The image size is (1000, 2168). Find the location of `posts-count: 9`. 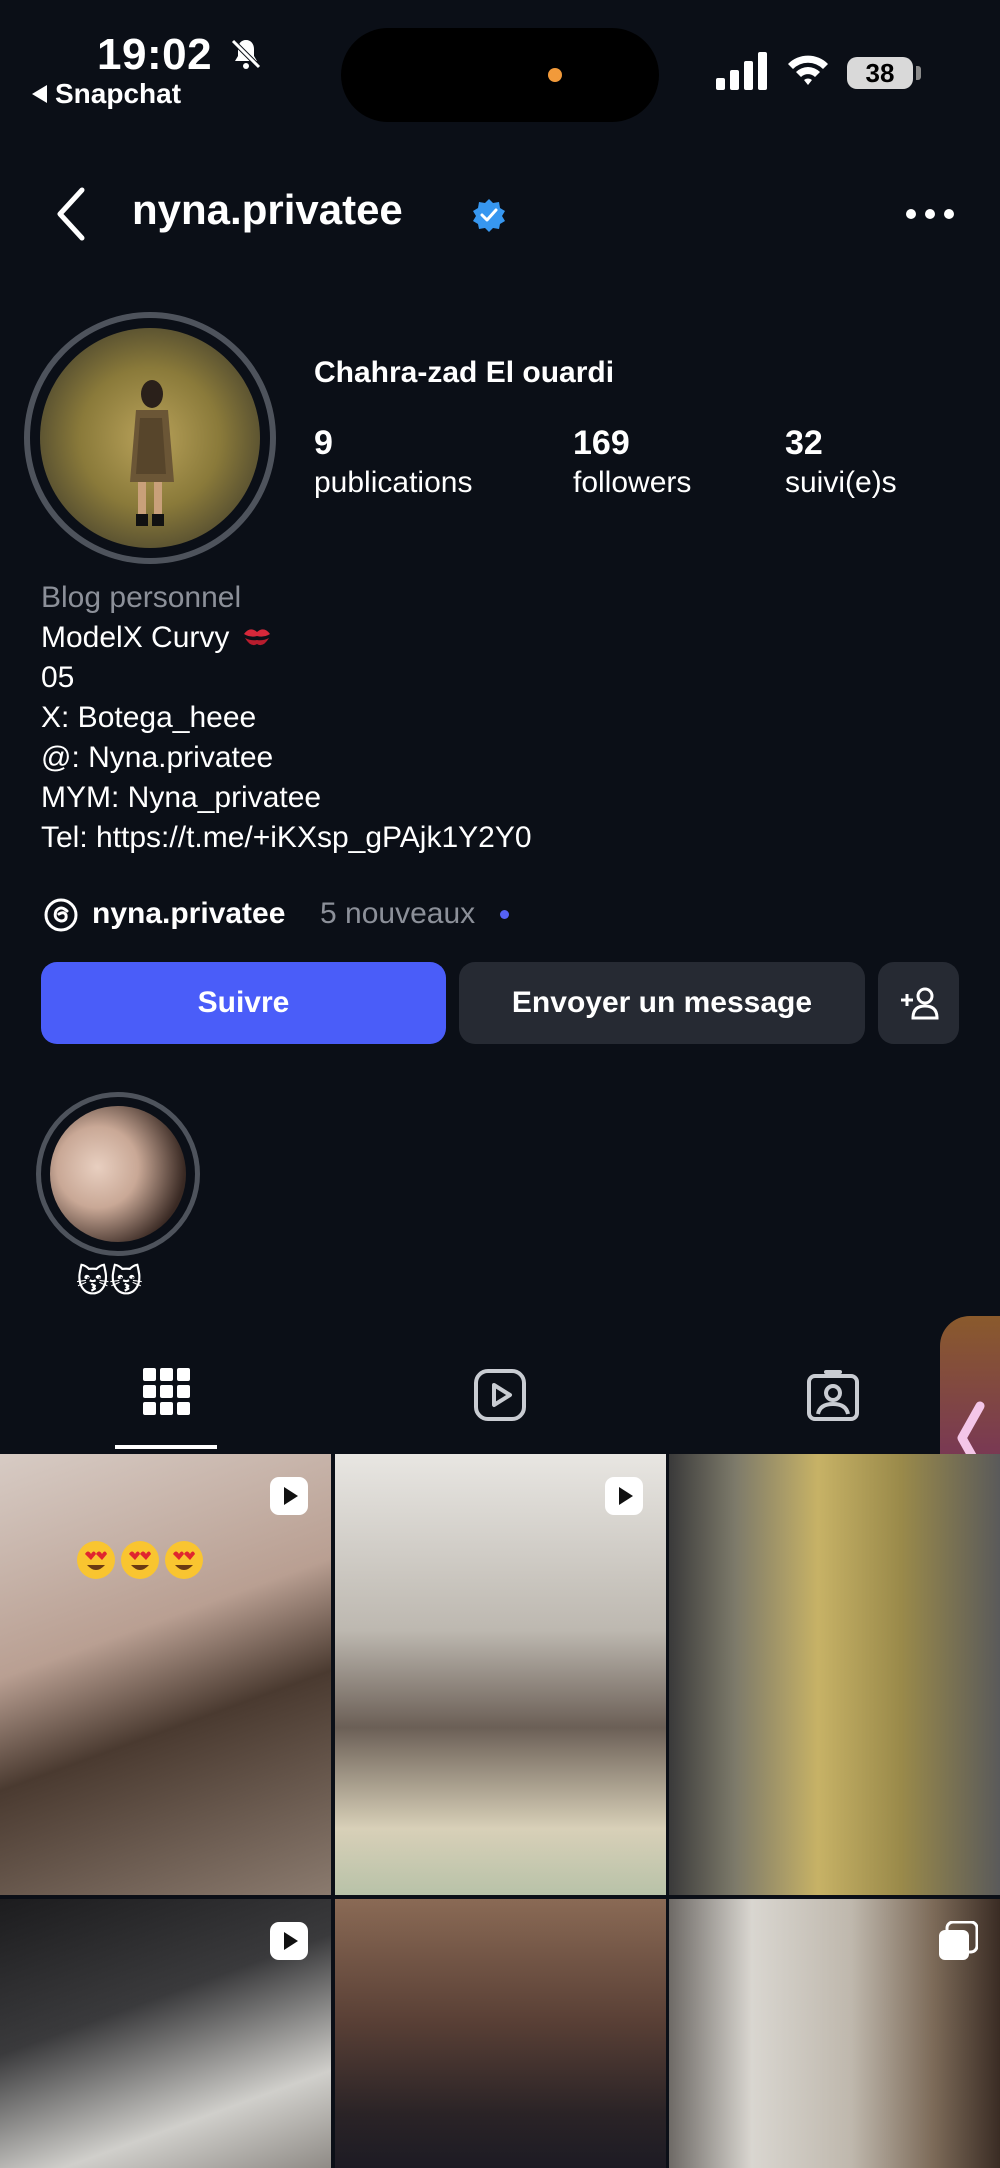

posts-count: 9 is located at coordinates (323, 443).